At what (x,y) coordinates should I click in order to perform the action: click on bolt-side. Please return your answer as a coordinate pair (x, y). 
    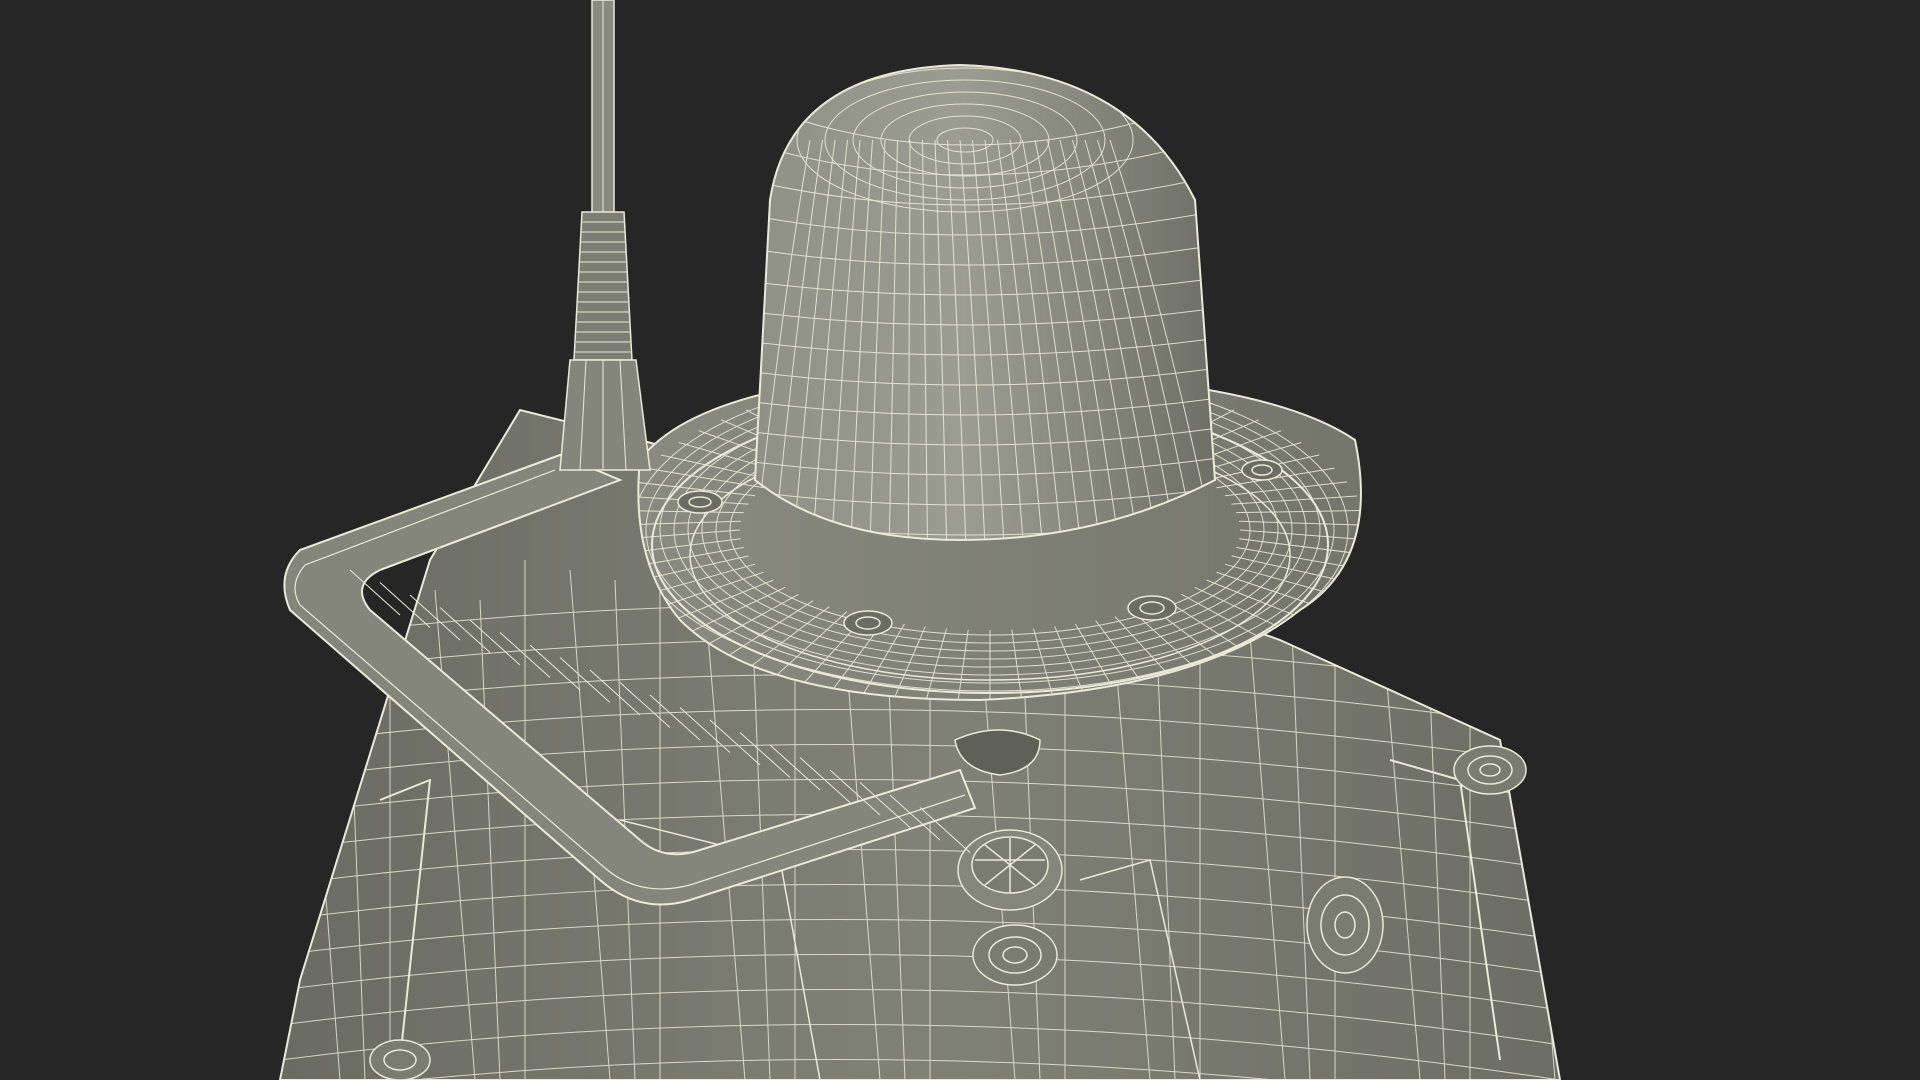
    Looking at the image, I should click on (1345, 925).